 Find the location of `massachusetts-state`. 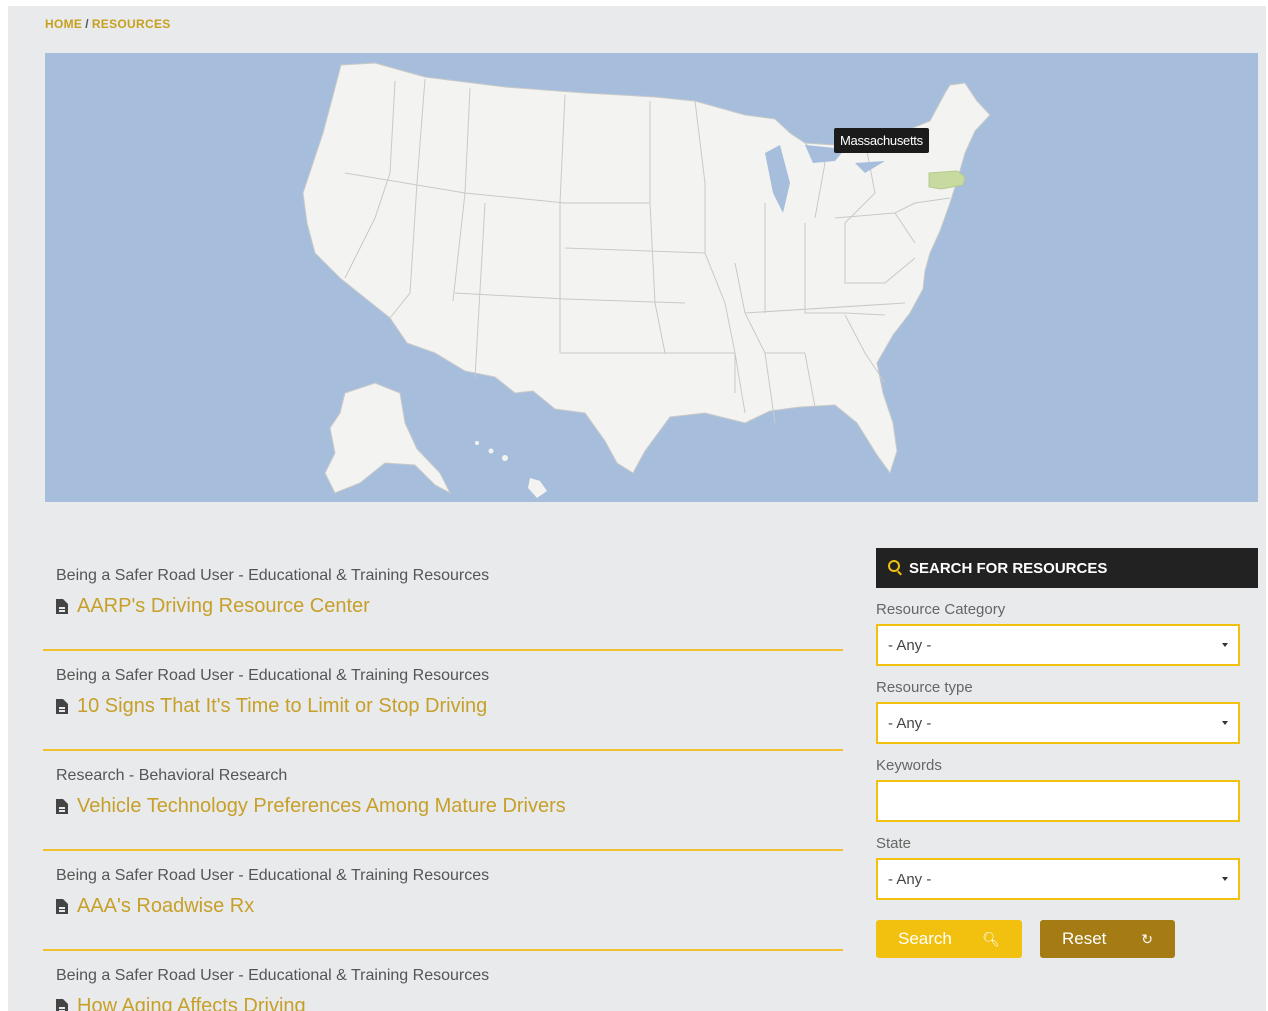

massachusetts-state is located at coordinates (947, 180).